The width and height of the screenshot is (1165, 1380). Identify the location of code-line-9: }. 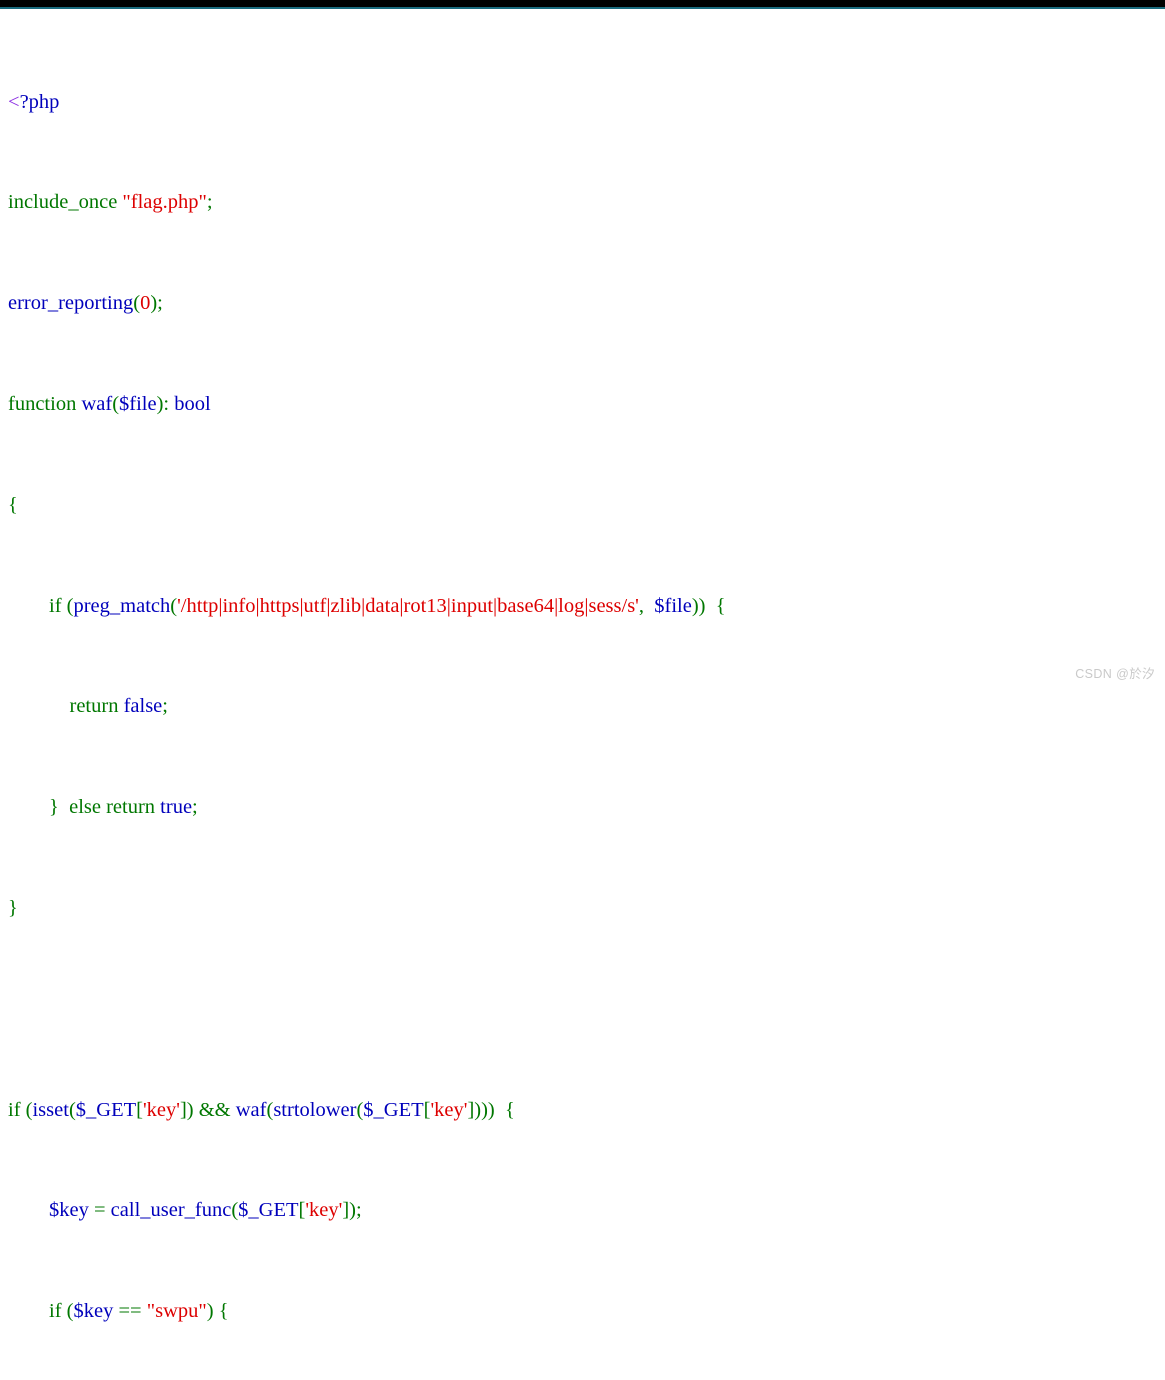
(13, 907).